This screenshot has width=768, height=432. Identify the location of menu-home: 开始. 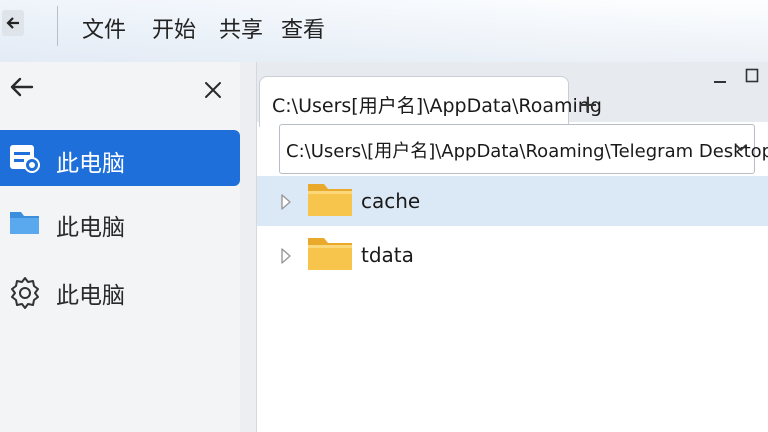
(174, 31).